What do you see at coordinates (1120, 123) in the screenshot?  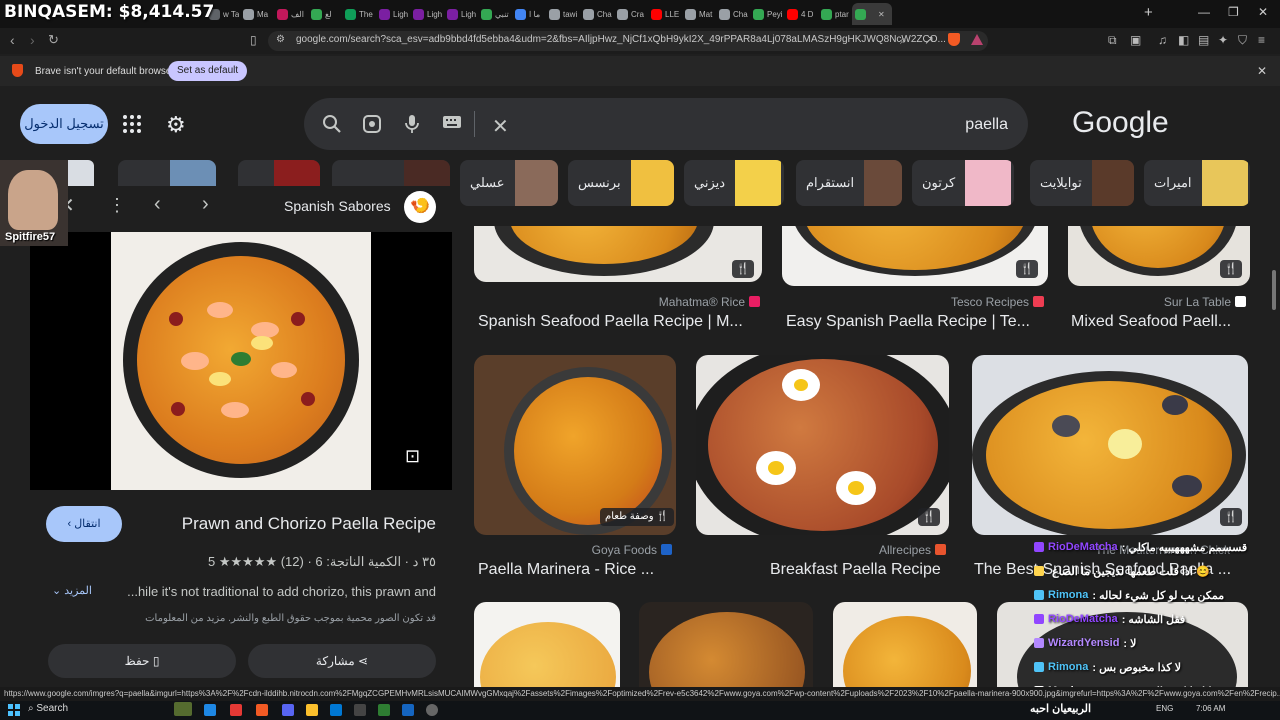 I see `google-logo: Google` at bounding box center [1120, 123].